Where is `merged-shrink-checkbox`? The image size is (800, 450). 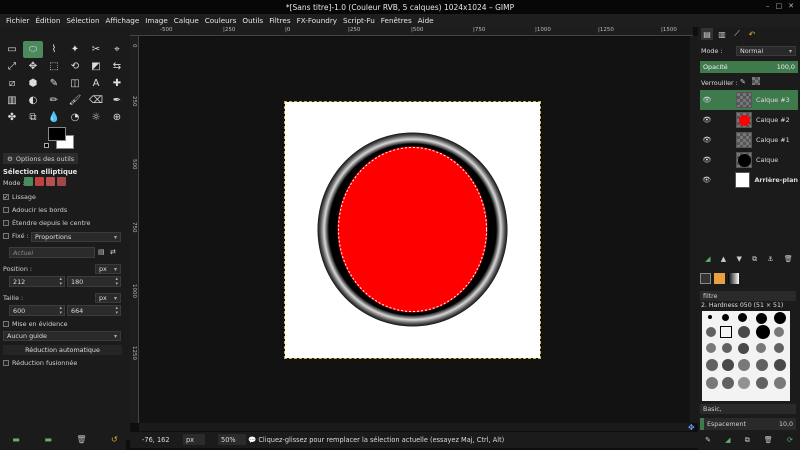
merged-shrink-checkbox is located at coordinates (6, 363).